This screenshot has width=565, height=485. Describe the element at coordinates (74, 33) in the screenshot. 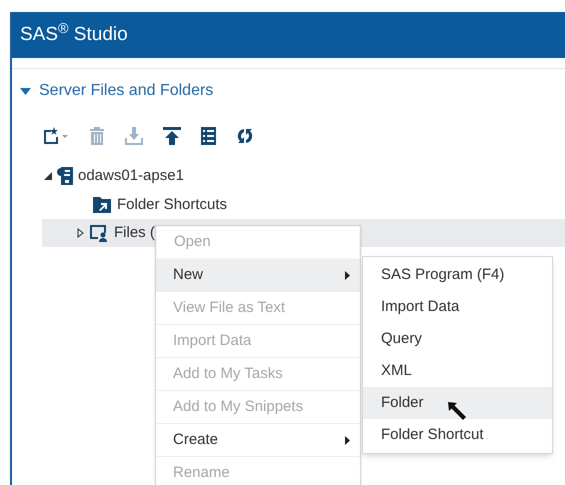

I see `app-title: SAS$^{®}$ Studio` at that location.